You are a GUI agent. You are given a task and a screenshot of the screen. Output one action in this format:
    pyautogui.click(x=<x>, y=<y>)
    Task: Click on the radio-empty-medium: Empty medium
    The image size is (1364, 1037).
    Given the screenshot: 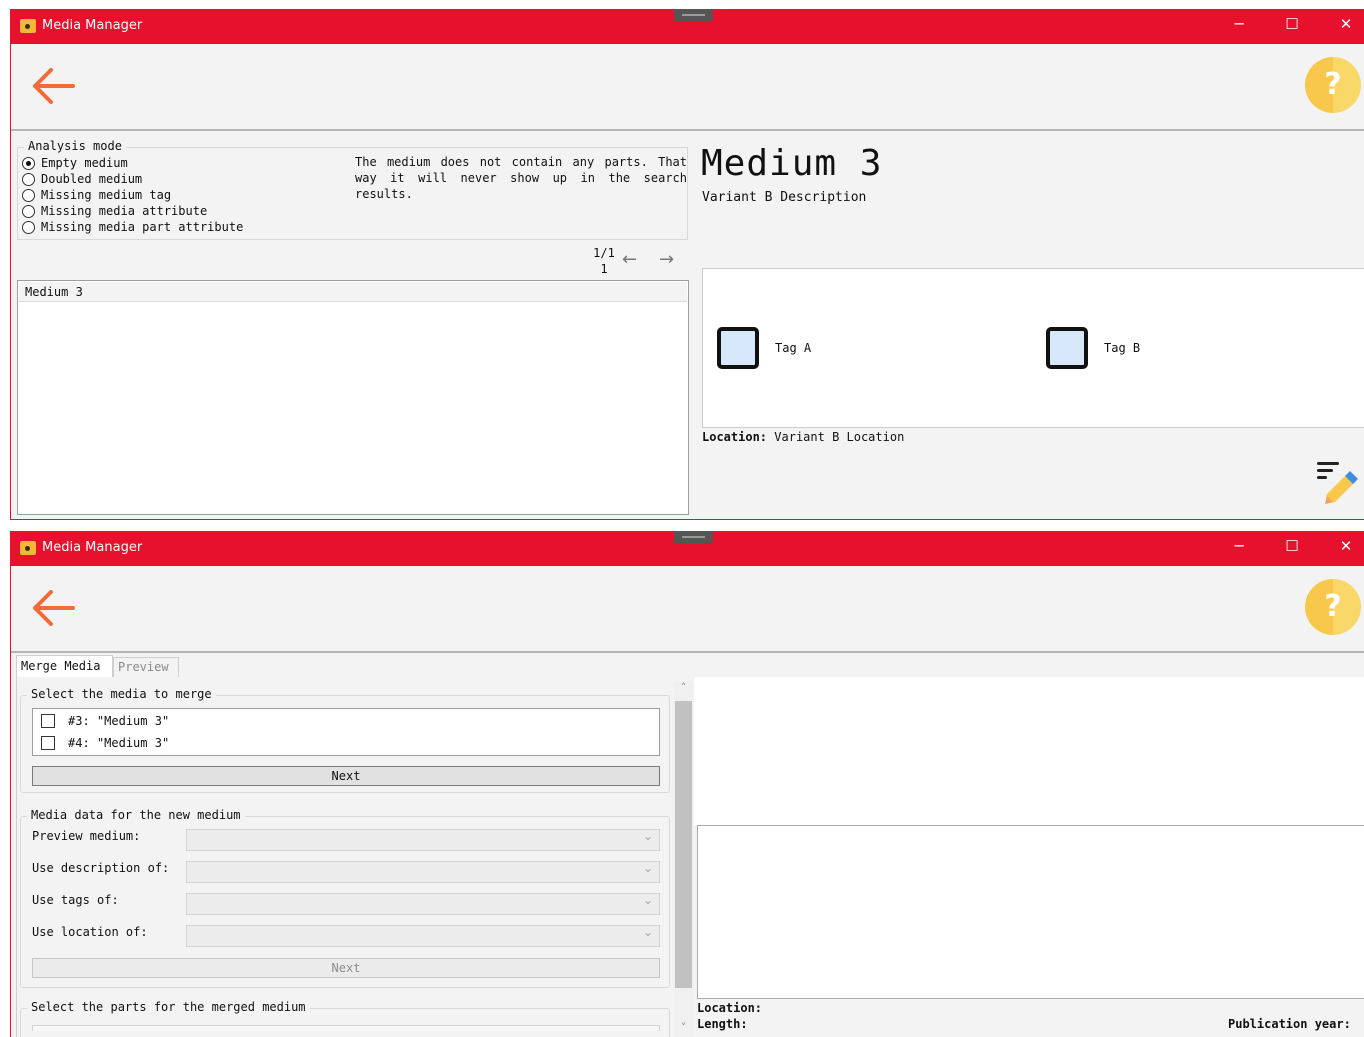 What is the action you would take?
    pyautogui.click(x=75, y=163)
    